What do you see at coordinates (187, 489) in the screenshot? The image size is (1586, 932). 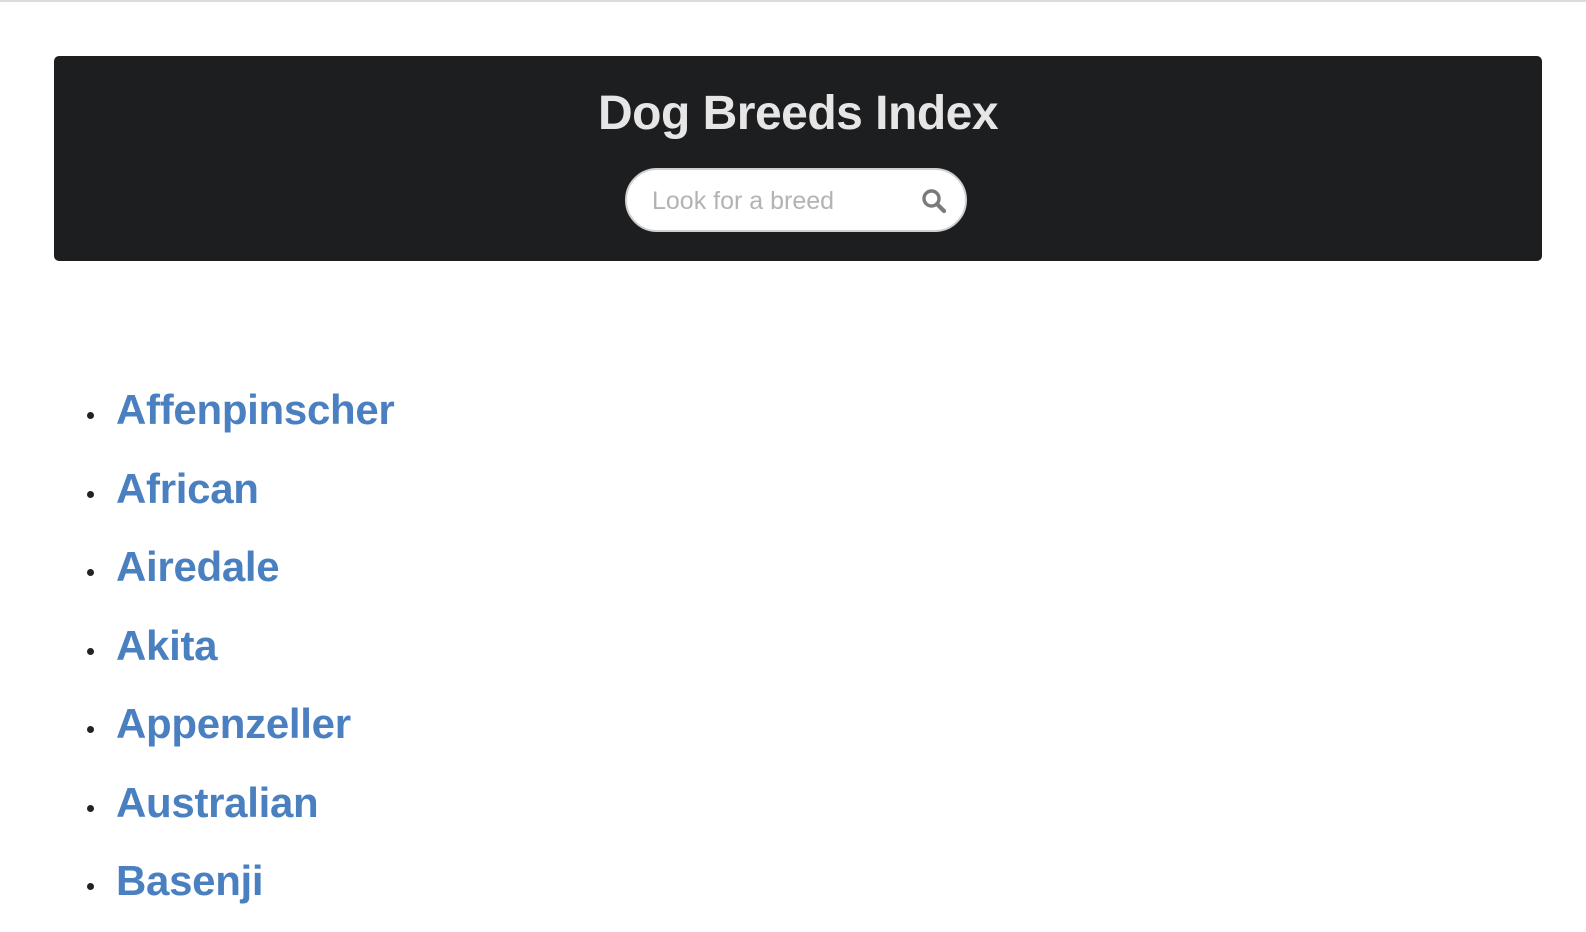 I see `breed-link-african: African` at bounding box center [187, 489].